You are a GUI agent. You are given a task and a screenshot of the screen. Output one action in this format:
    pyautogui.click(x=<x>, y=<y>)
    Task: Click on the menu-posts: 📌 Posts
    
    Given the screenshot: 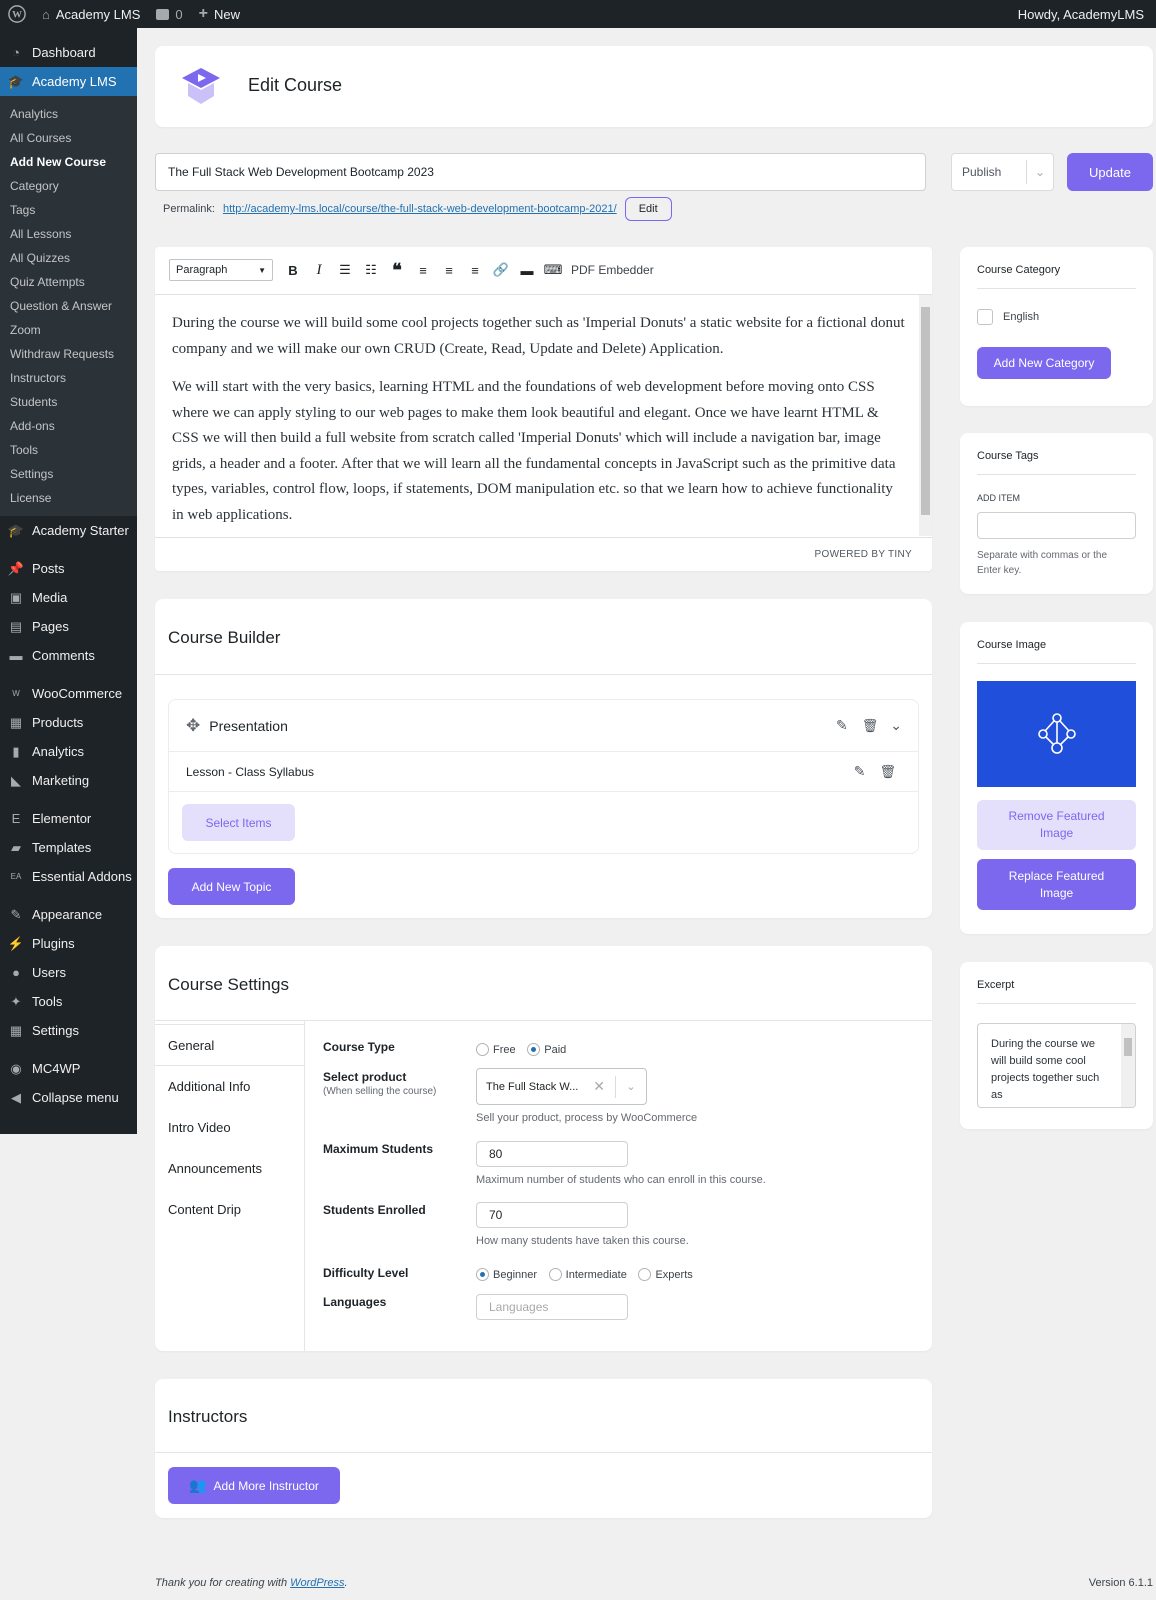 What is the action you would take?
    pyautogui.click(x=68, y=568)
    